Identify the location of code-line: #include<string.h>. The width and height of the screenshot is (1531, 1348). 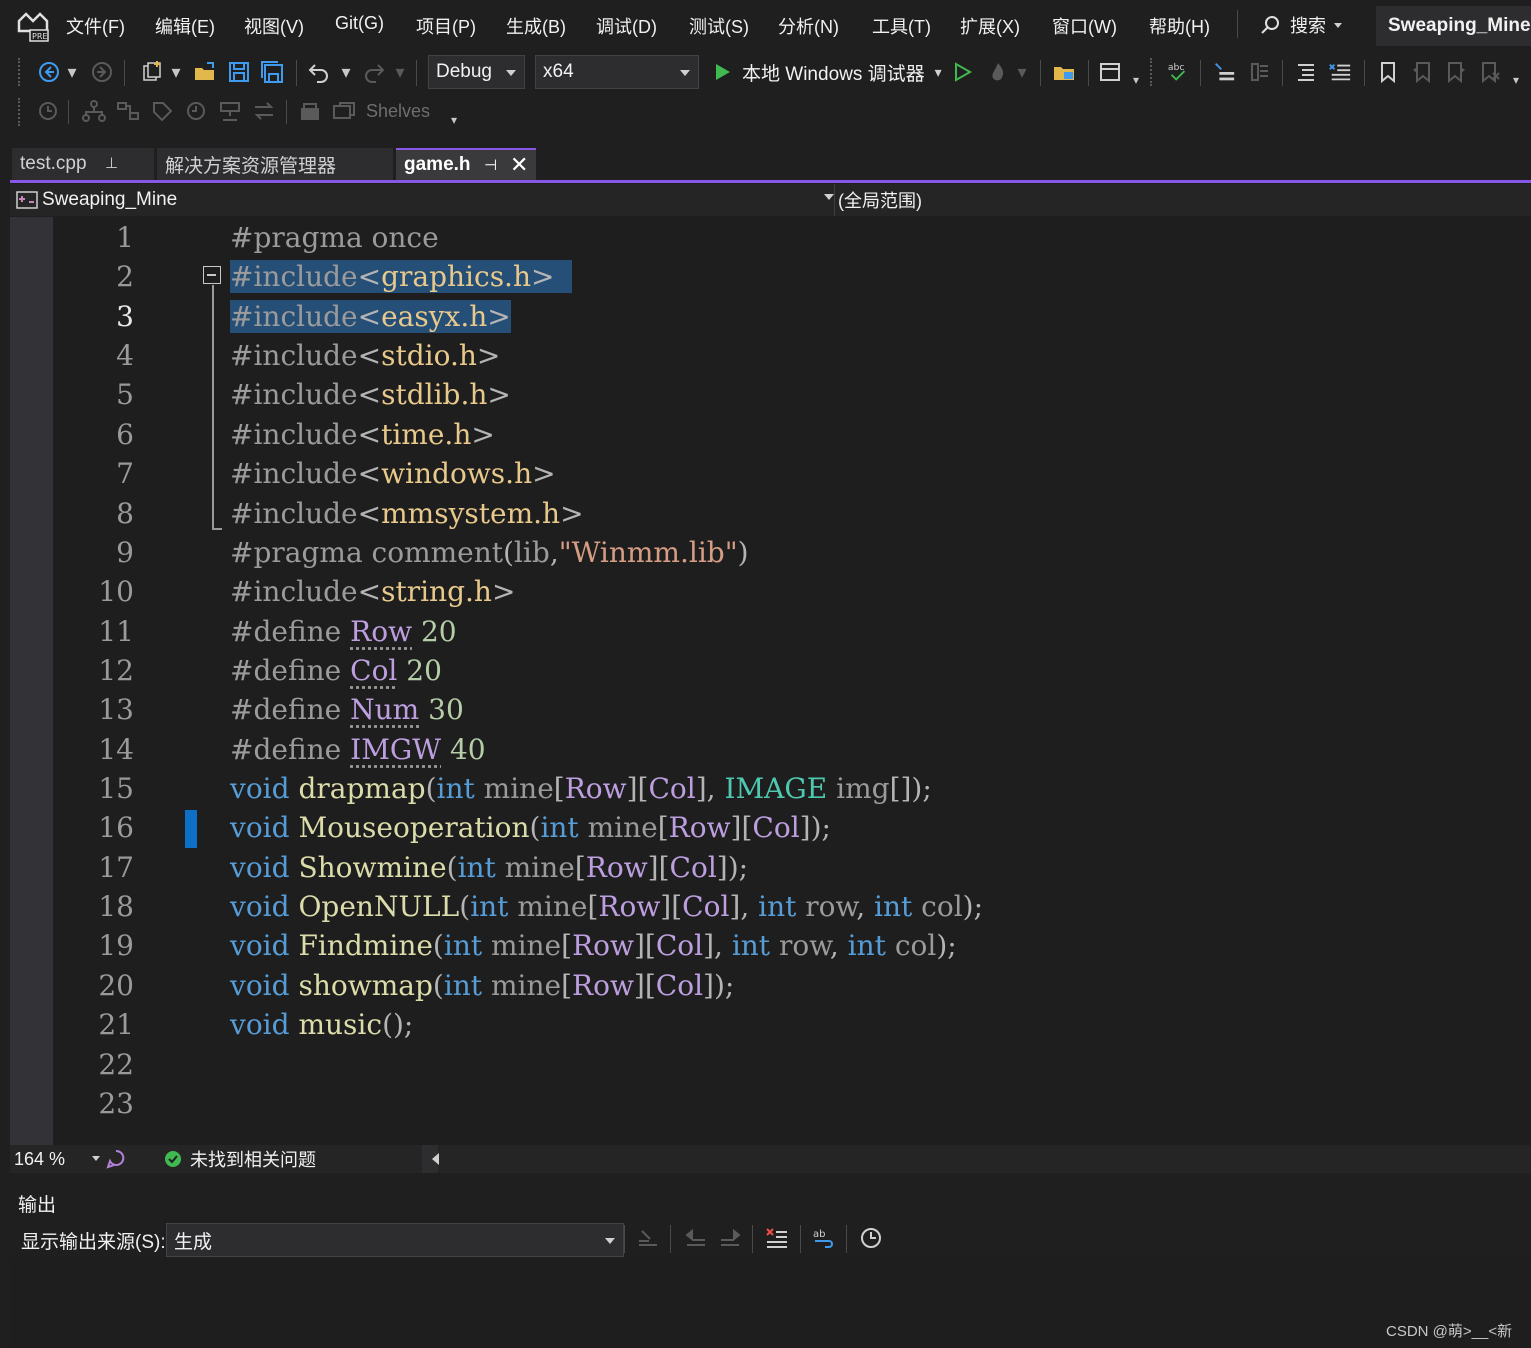
(372, 591).